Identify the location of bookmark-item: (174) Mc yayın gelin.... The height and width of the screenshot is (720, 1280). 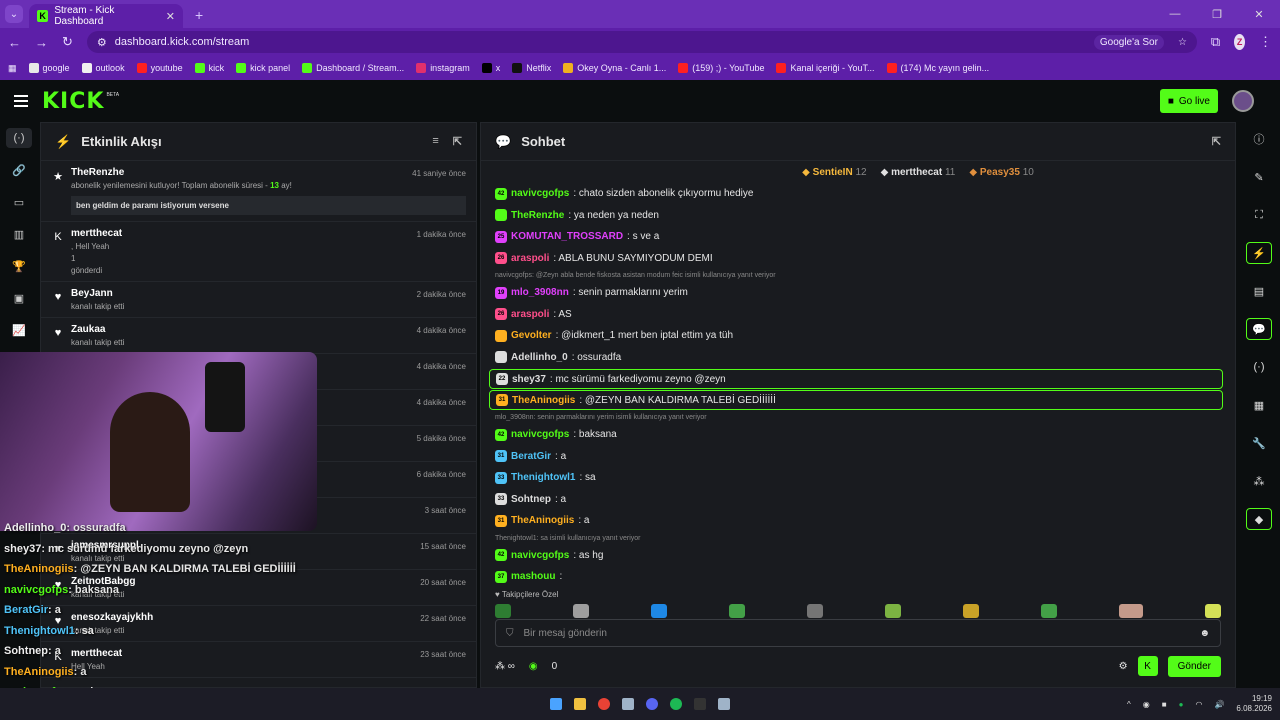
(938, 68).